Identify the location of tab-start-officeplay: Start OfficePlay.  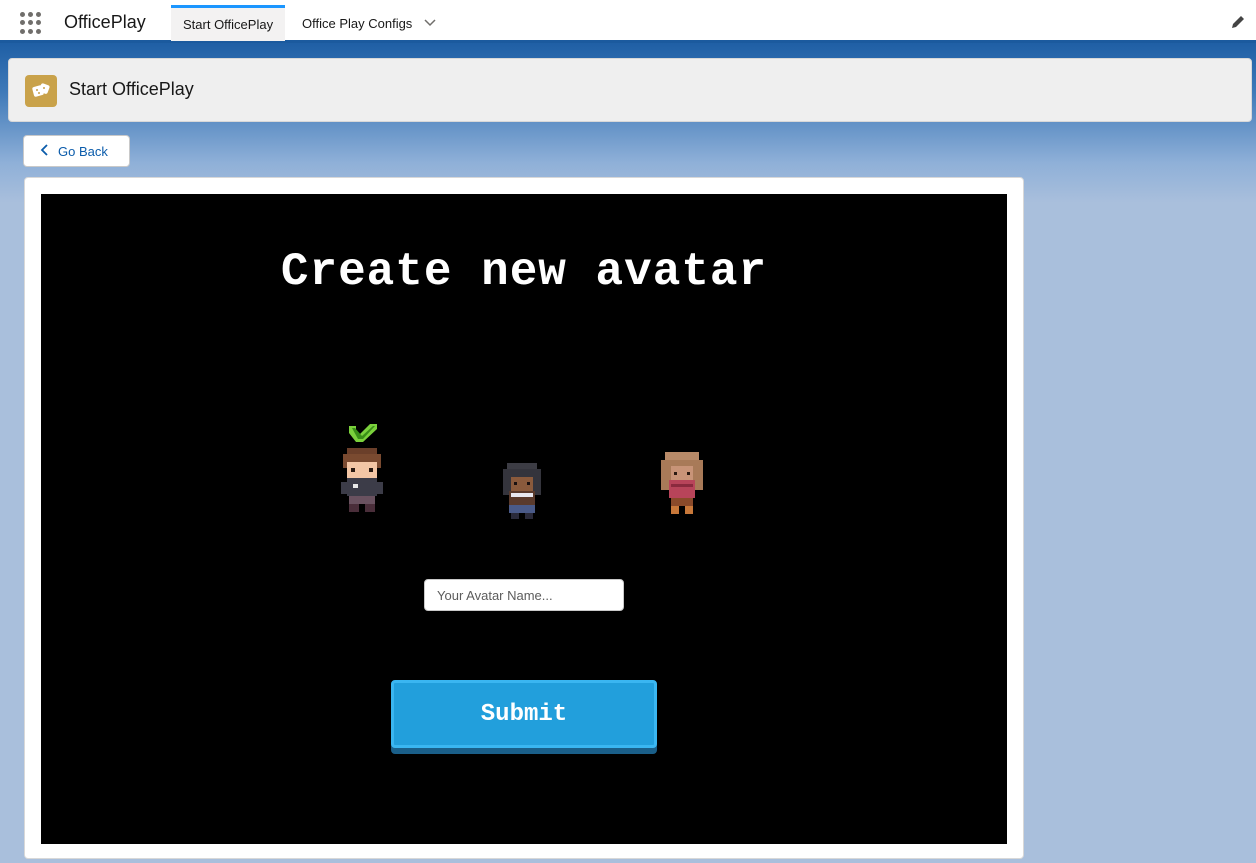
(228, 23).